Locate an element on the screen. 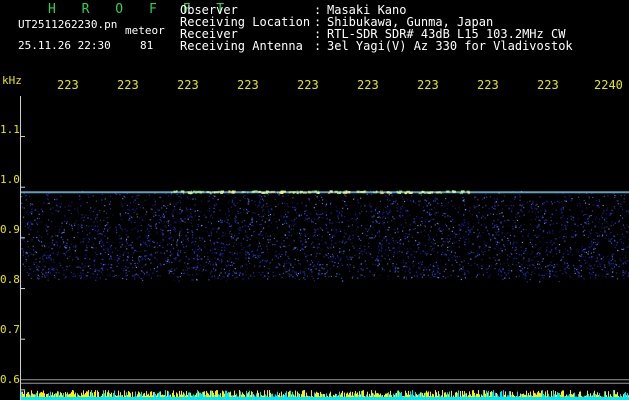 The image size is (629, 400). x-tick-label: 223 is located at coordinates (308, 85).